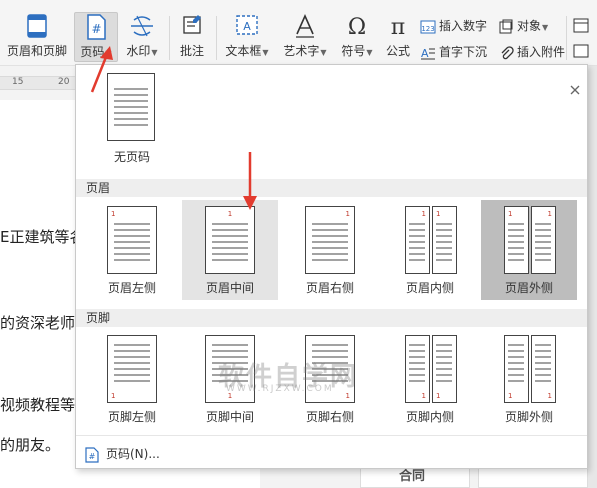 This screenshot has width=597, height=488. What do you see at coordinates (581, 26) in the screenshot?
I see `calendar-icon` at bounding box center [581, 26].